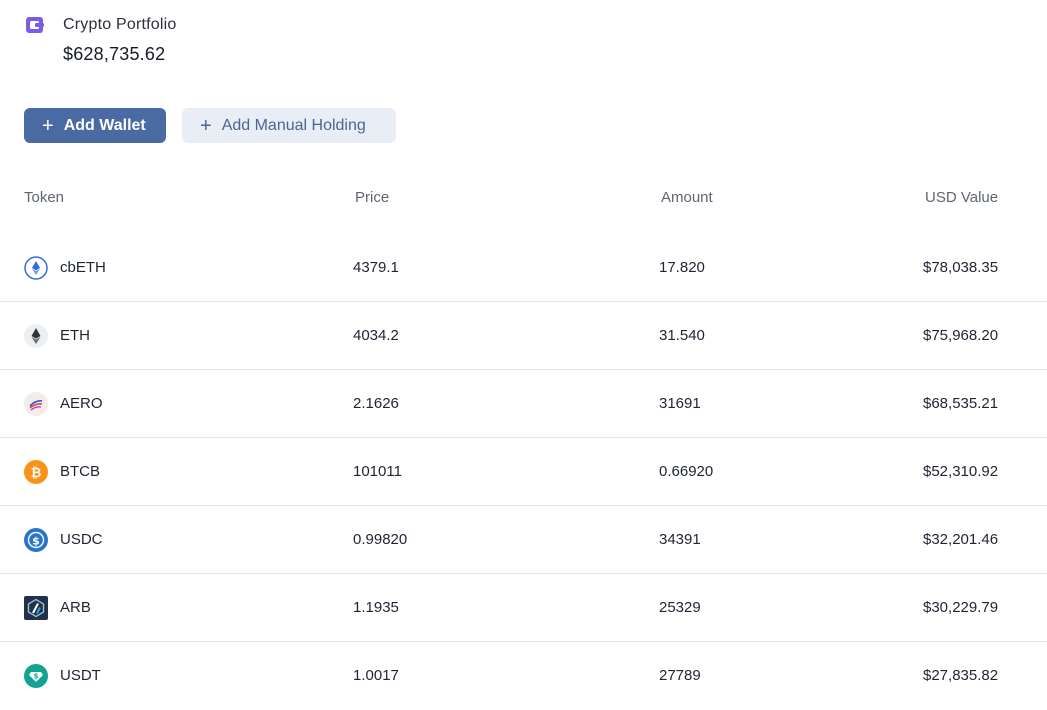 This screenshot has height=710, width=1047. What do you see at coordinates (523, 336) in the screenshot?
I see `table-row: ETH 4034.2 31.540 $75,968.20` at bounding box center [523, 336].